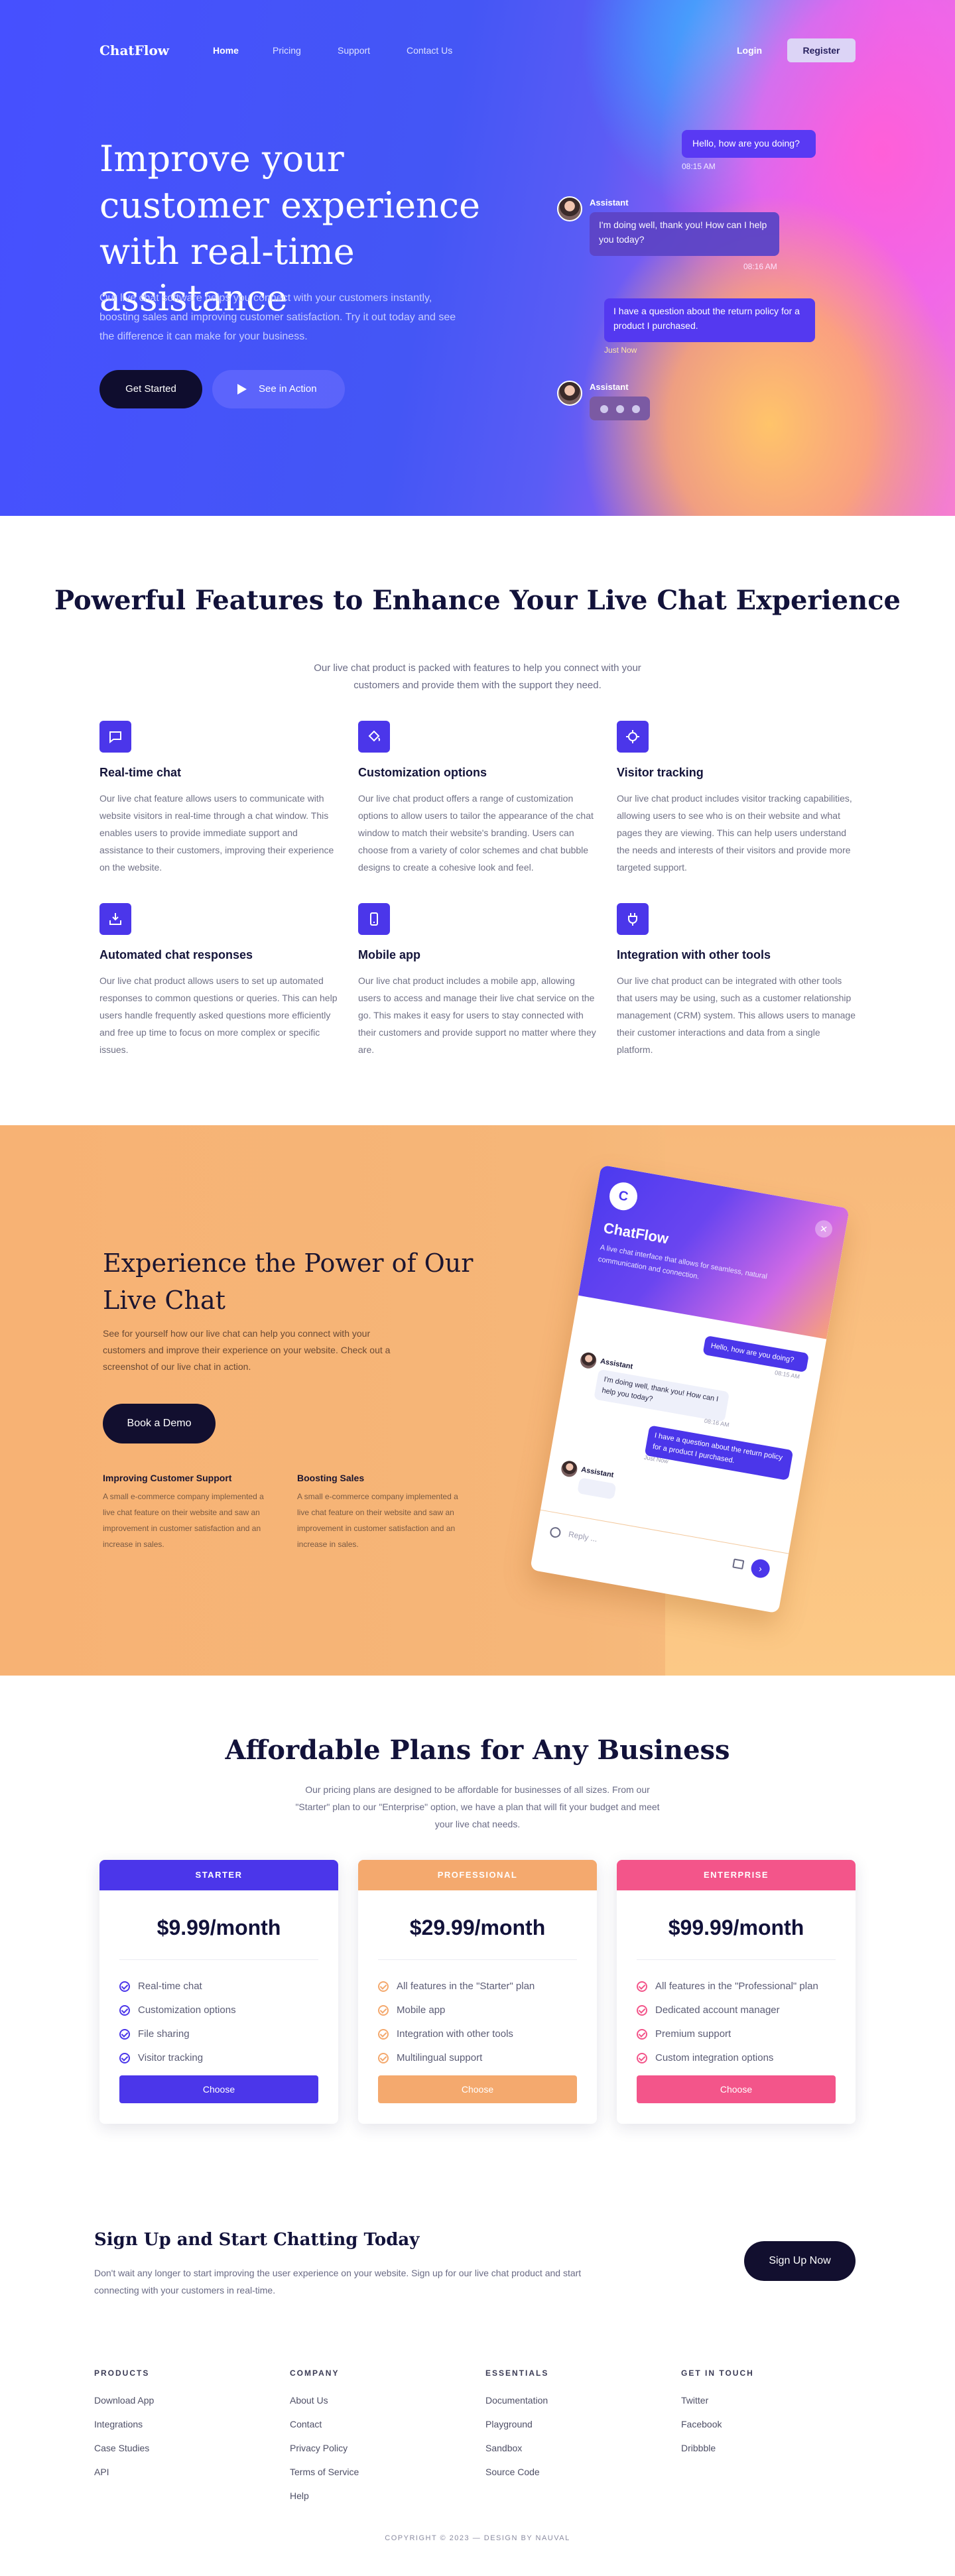  Describe the element at coordinates (429, 50) in the screenshot. I see `nav-contact: Contact Us` at that location.